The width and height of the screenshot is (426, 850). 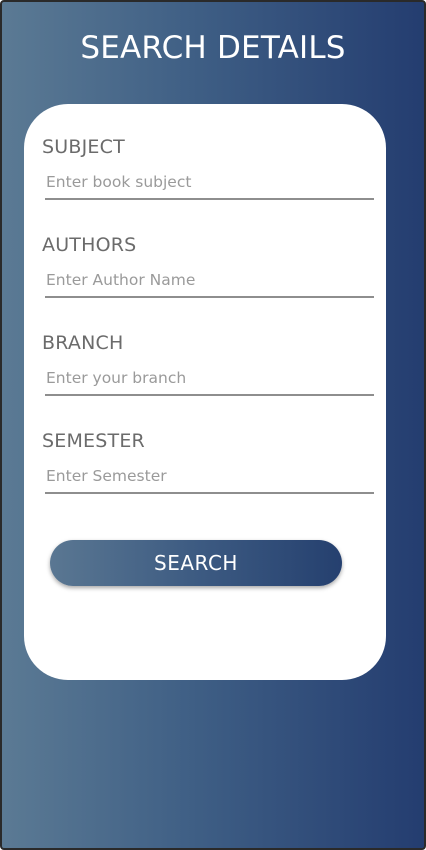 What do you see at coordinates (196, 563) in the screenshot?
I see `search-button: SEARCH` at bounding box center [196, 563].